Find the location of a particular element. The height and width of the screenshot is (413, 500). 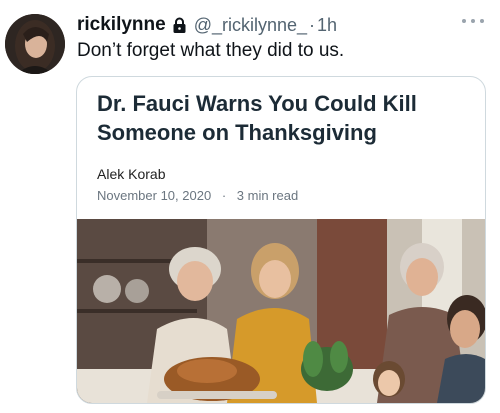

avatar-image is located at coordinates (35, 44).